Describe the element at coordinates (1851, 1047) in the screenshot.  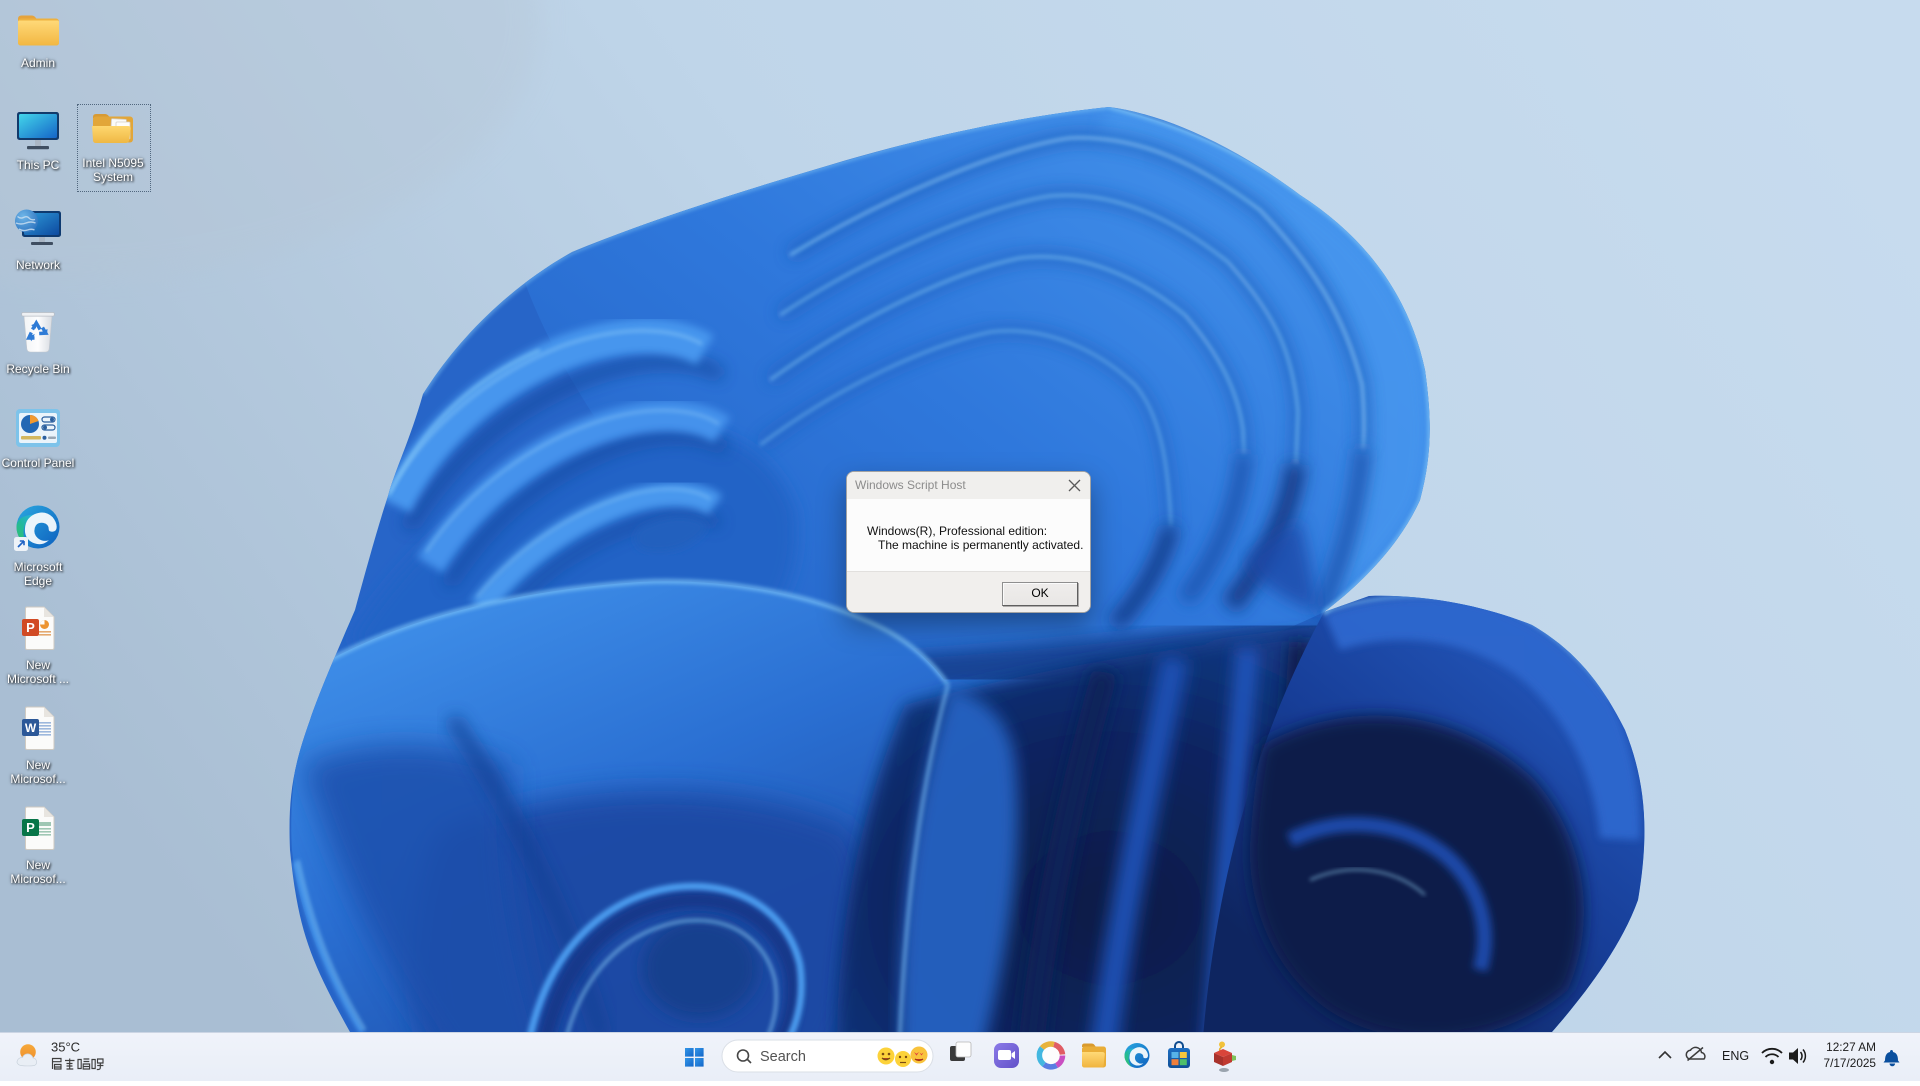
I see `svg-text: 12:27 AM` at that location.